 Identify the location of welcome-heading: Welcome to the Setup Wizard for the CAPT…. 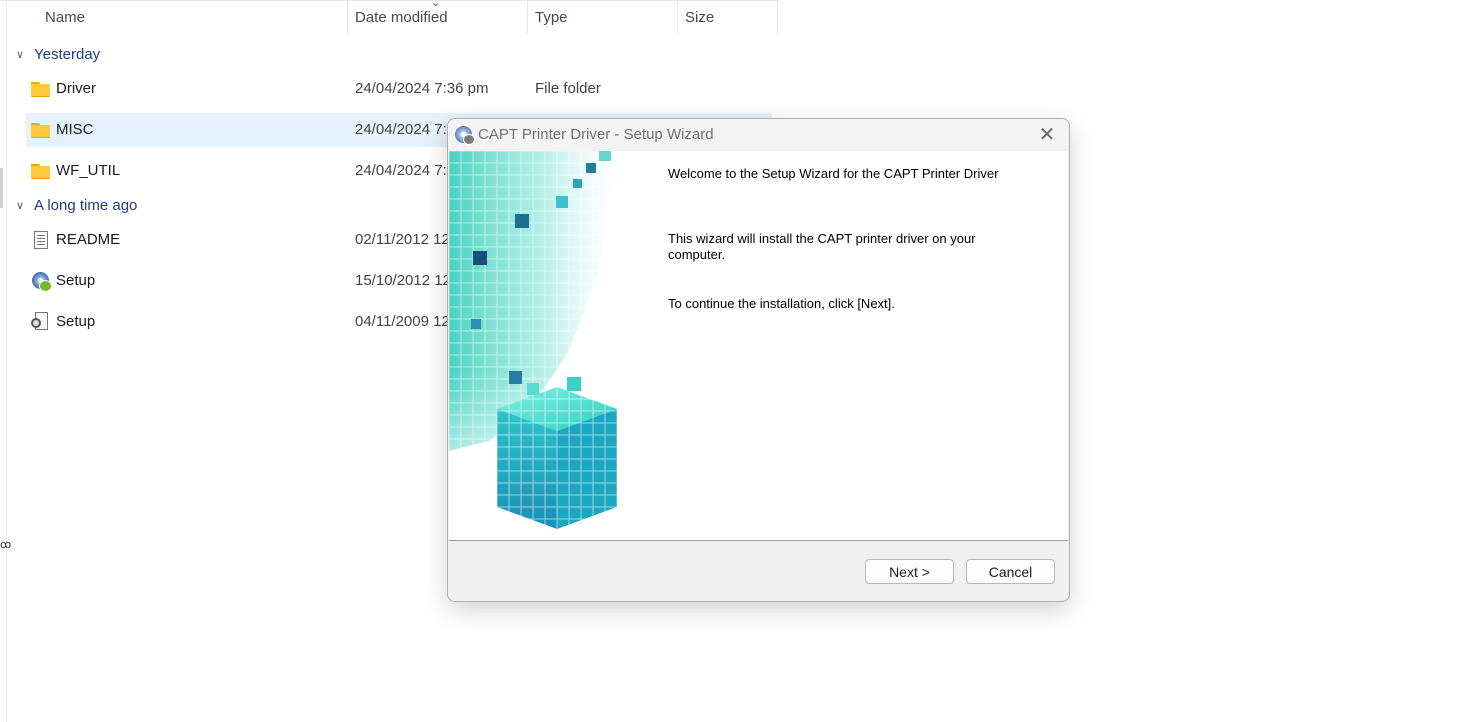
(833, 173).